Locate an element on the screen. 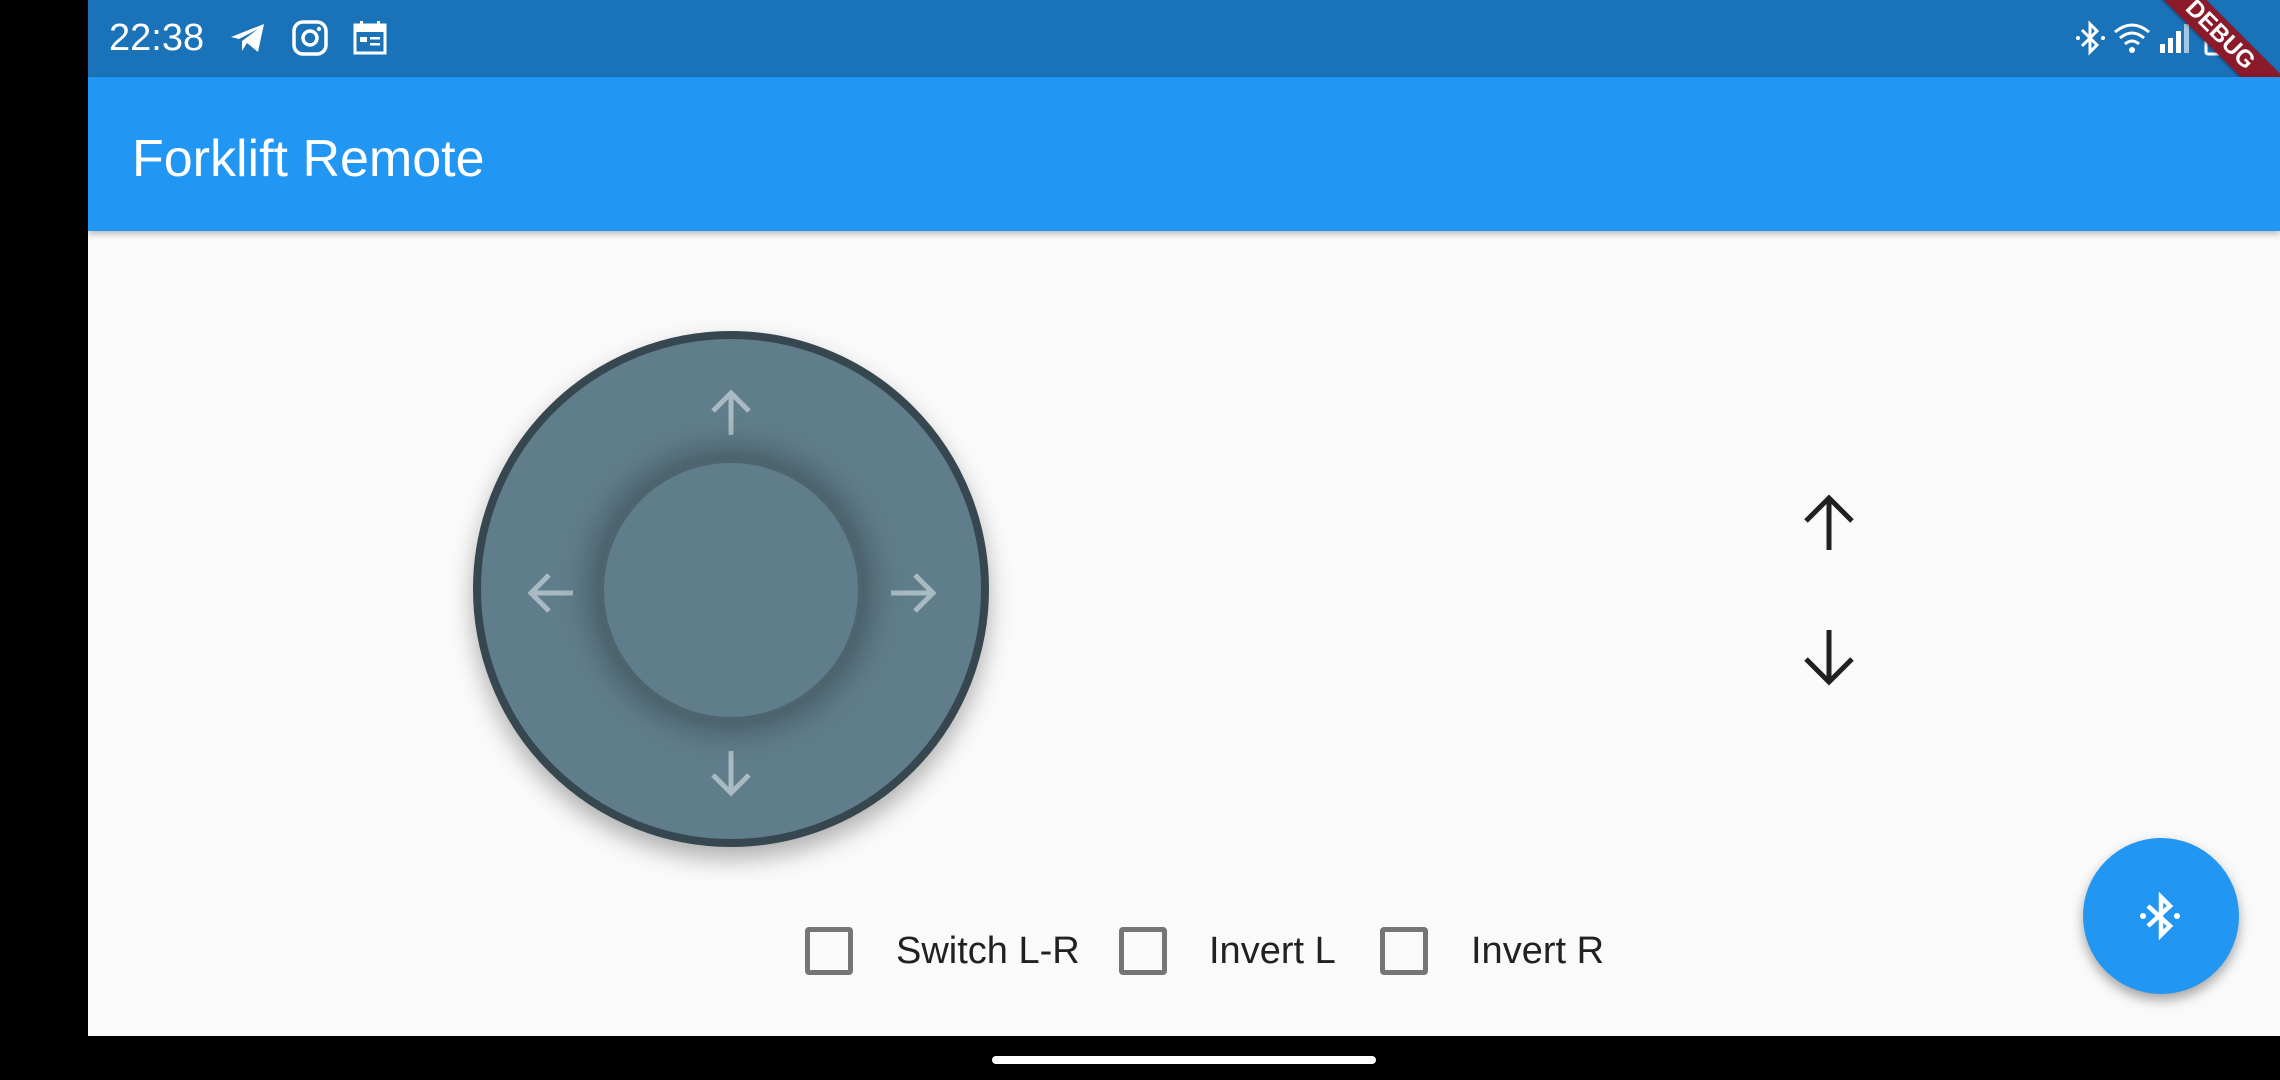 This screenshot has height=1080, width=2280. invert-l-checkbox is located at coordinates (1143, 951).